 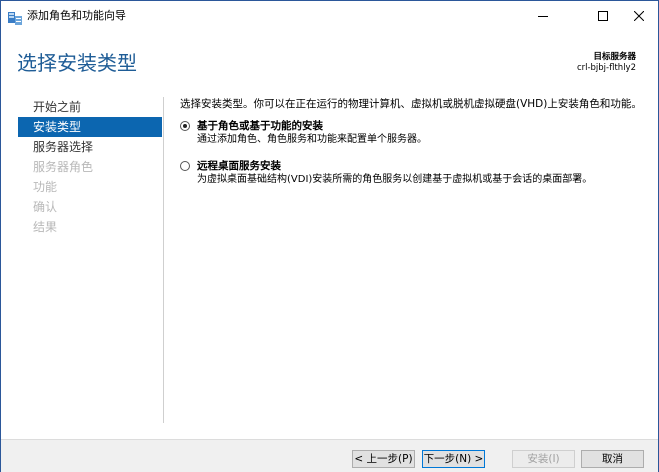 I want to click on destination-server-block: 目标服务器 crl-bjbj-flthly2, so click(x=606, y=63).